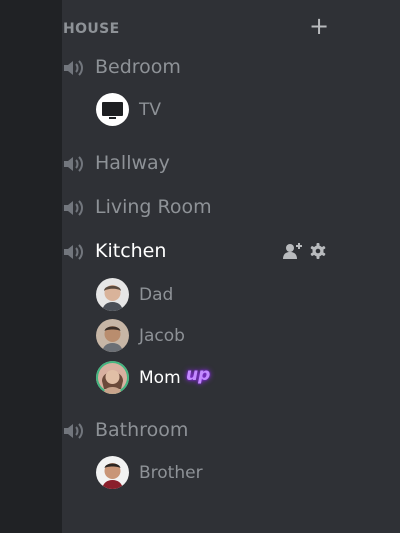  I want to click on add-member-icon, so click(293, 251).